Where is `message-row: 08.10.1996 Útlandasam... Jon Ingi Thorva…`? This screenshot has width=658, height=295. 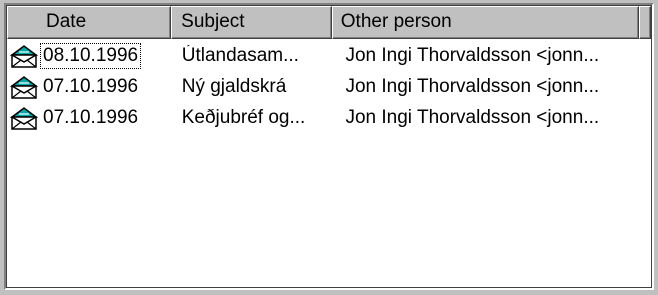
message-row: 08.10.1996 Útlandasam... Jon Ingi Thorva… is located at coordinates (329, 55).